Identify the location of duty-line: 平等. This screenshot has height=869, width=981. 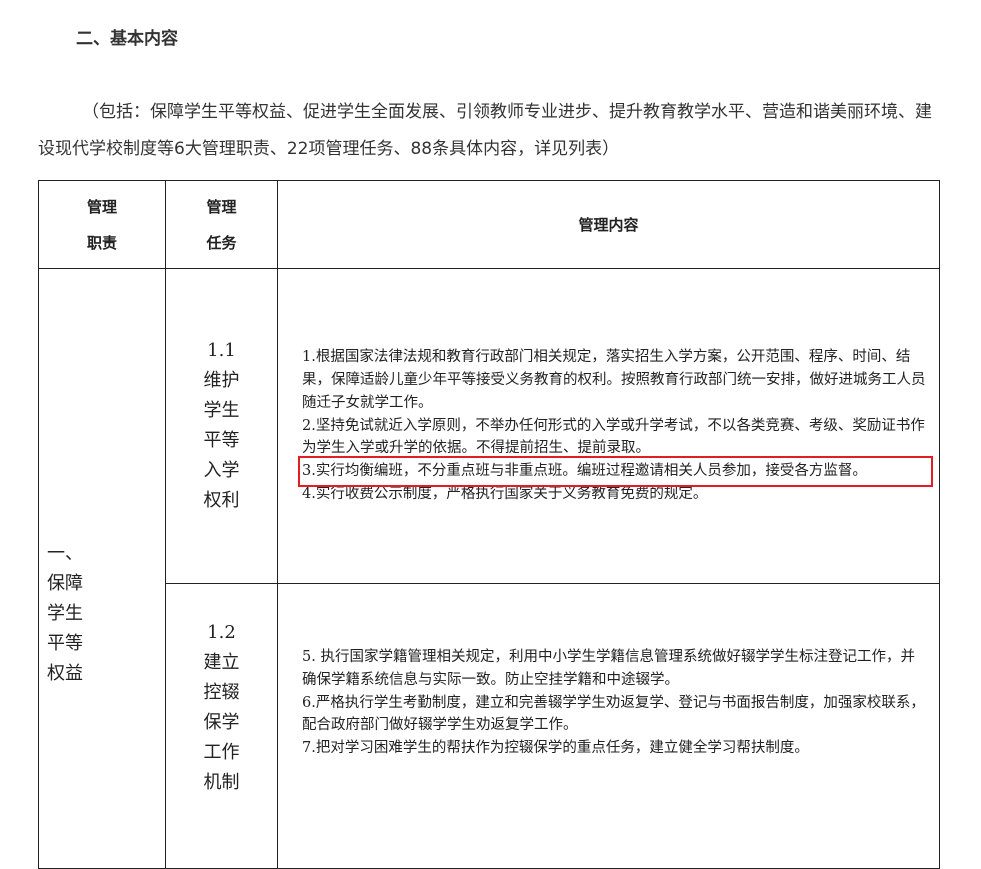
(65, 643).